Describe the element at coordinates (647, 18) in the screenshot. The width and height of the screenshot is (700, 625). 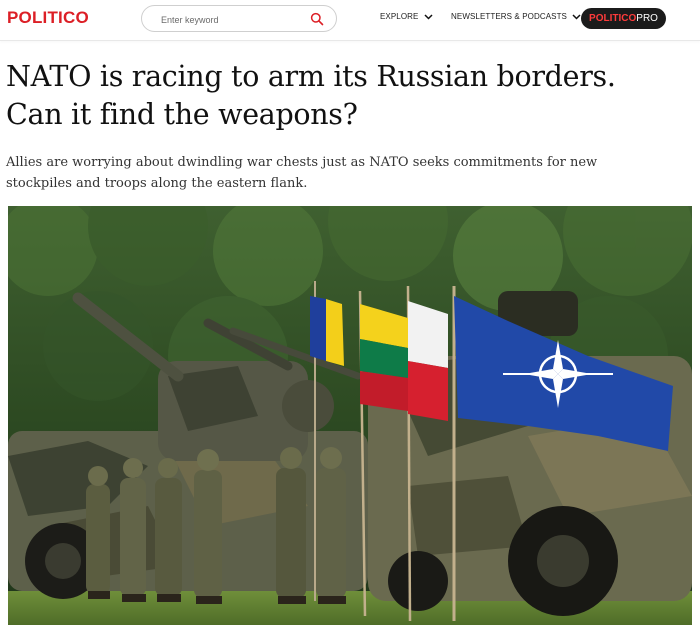
I see `pro-button-suffix: PRO` at that location.